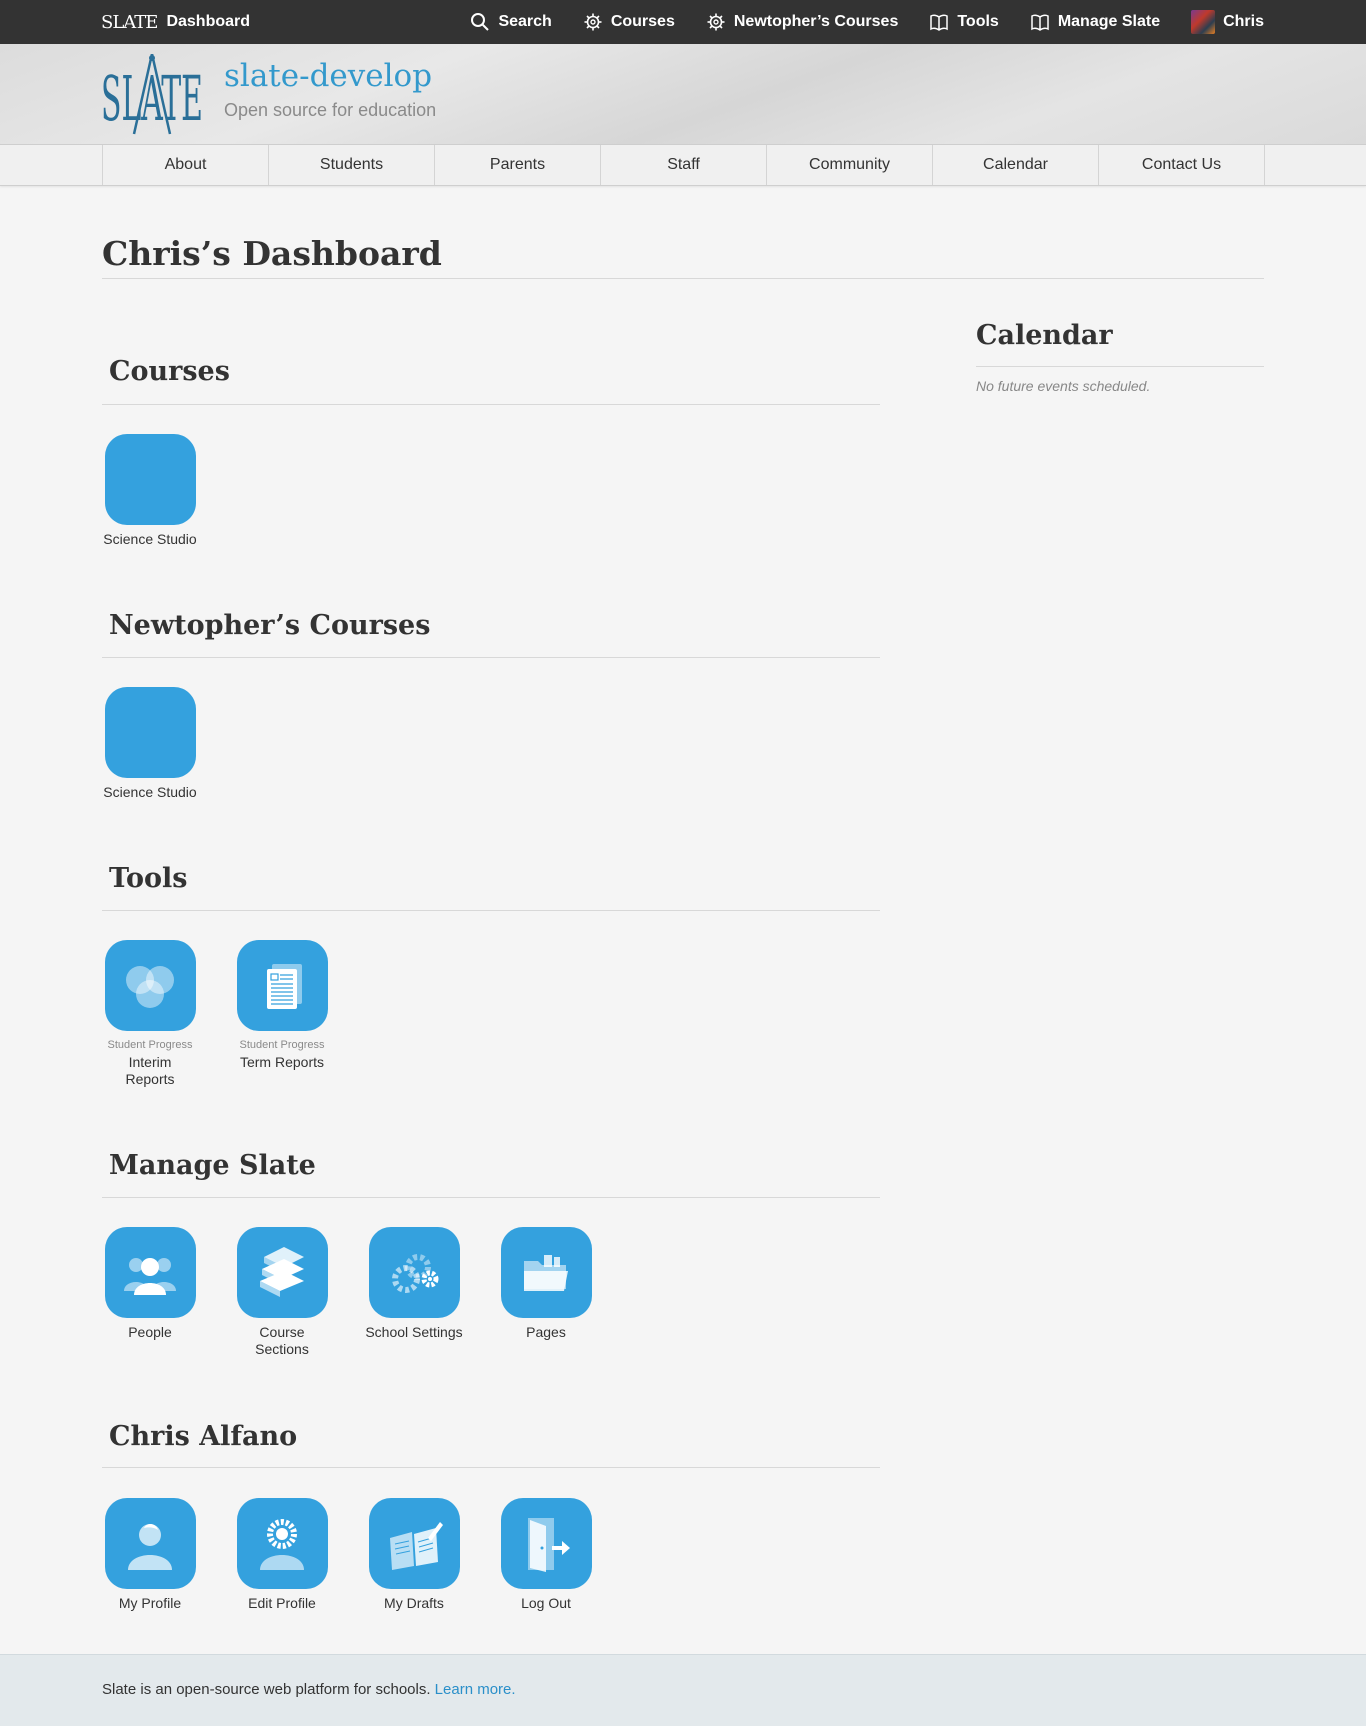  What do you see at coordinates (546, 1332) in the screenshot?
I see `tile-label: Pages` at bounding box center [546, 1332].